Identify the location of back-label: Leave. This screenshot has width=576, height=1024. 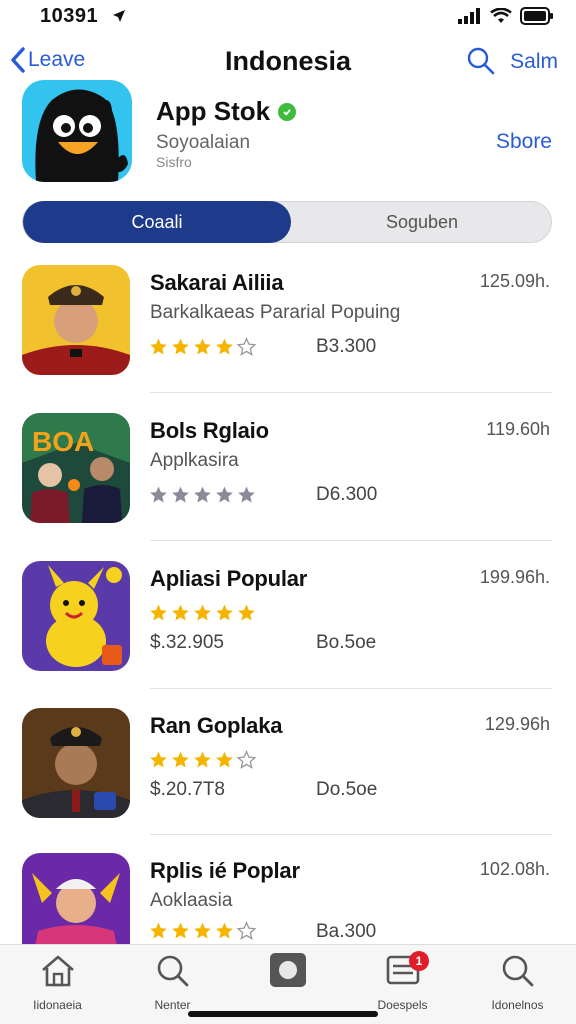
(57, 59).